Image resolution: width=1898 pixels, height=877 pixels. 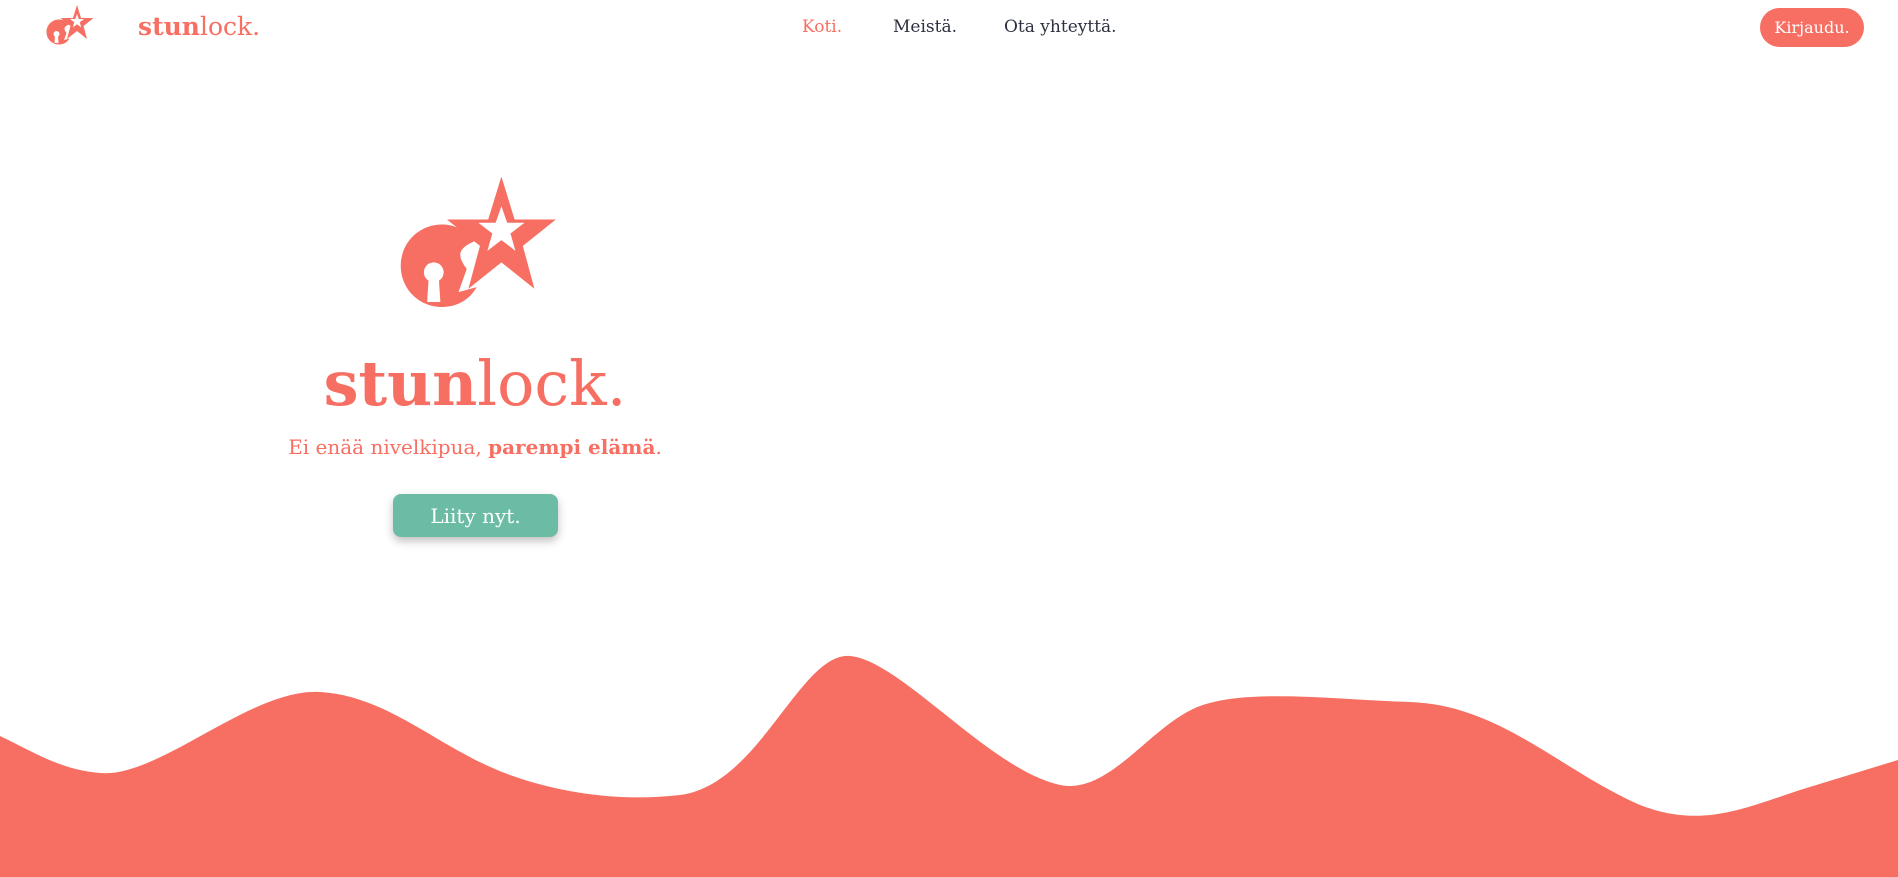 I want to click on login-button: Kirjaudu., so click(x=1812, y=27).